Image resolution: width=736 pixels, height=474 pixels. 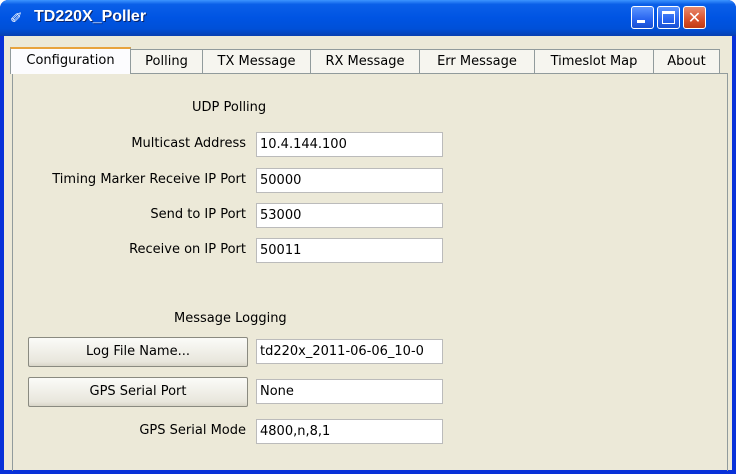 What do you see at coordinates (198, 214) in the screenshot?
I see `send-to-port-label: Send to IP Port` at bounding box center [198, 214].